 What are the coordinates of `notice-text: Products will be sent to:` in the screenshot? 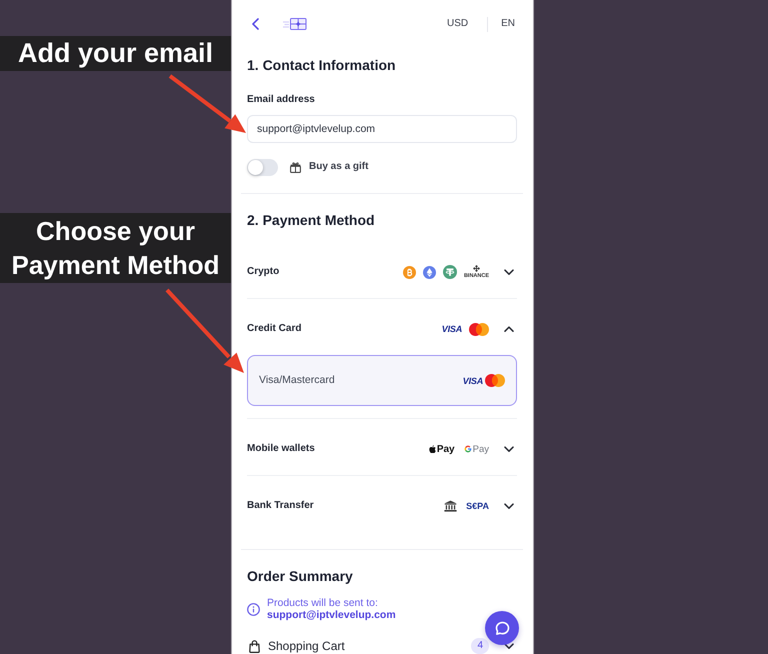 It's located at (323, 603).